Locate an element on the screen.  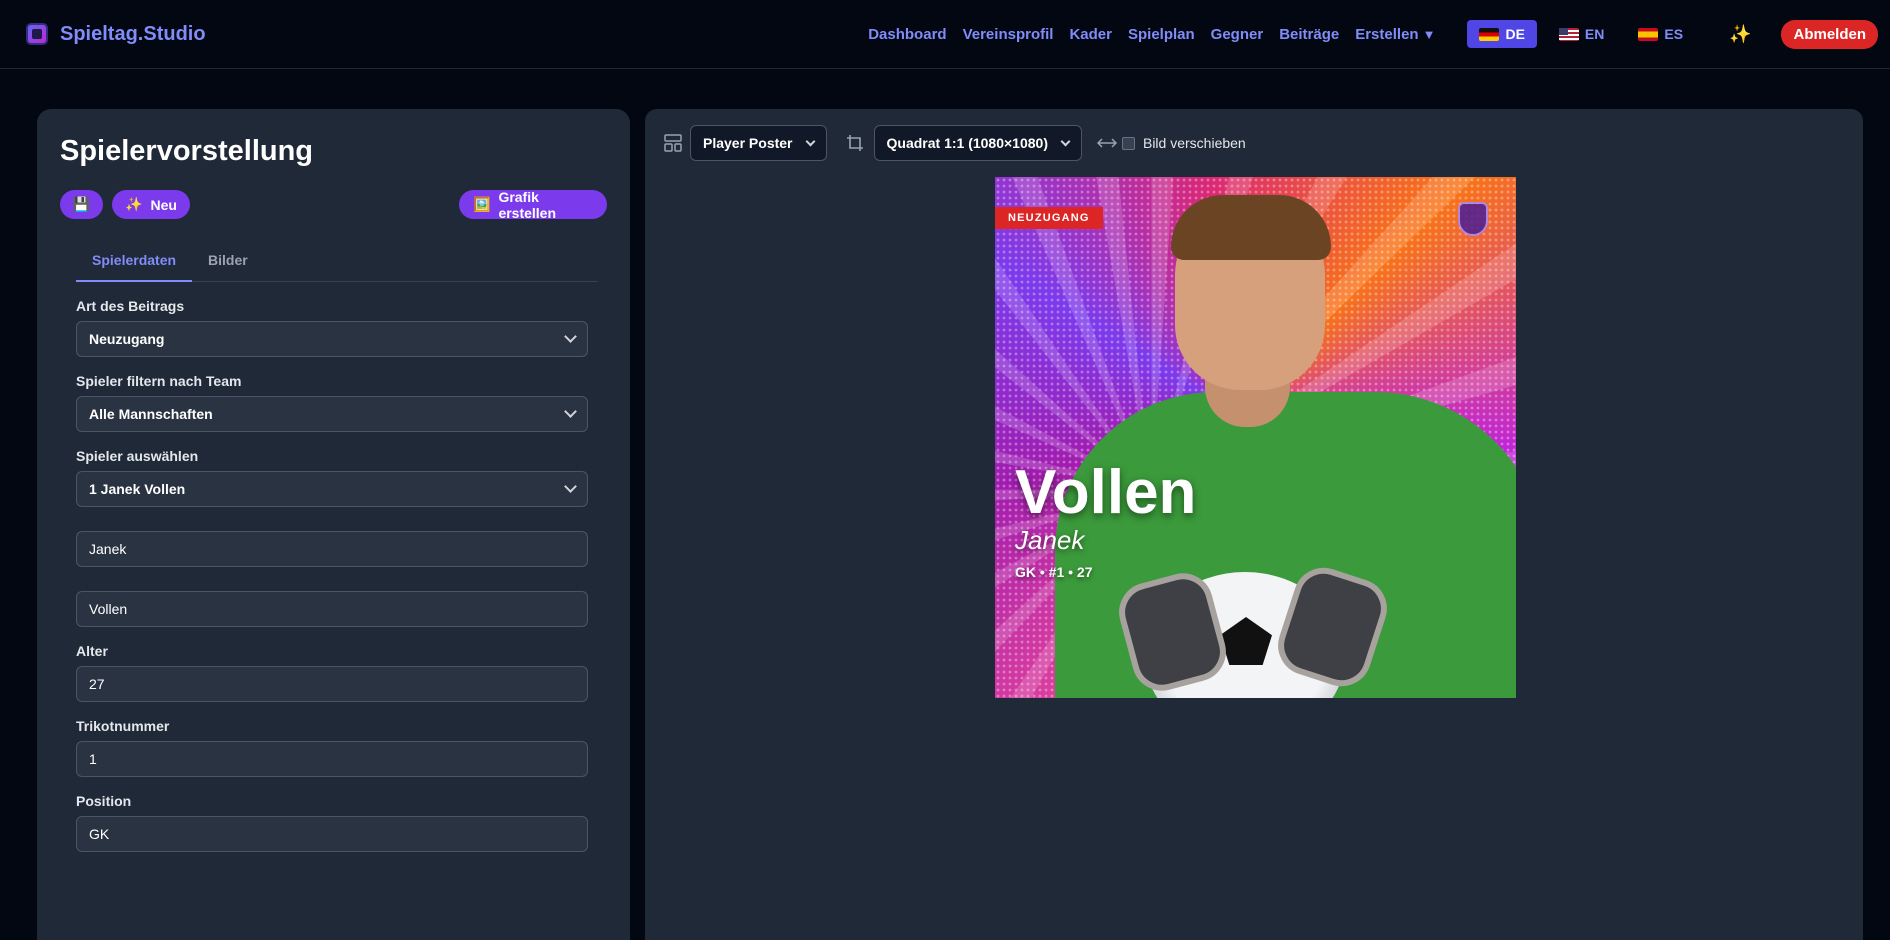
poster-tag: NEUZUGANG is located at coordinates (1049, 218).